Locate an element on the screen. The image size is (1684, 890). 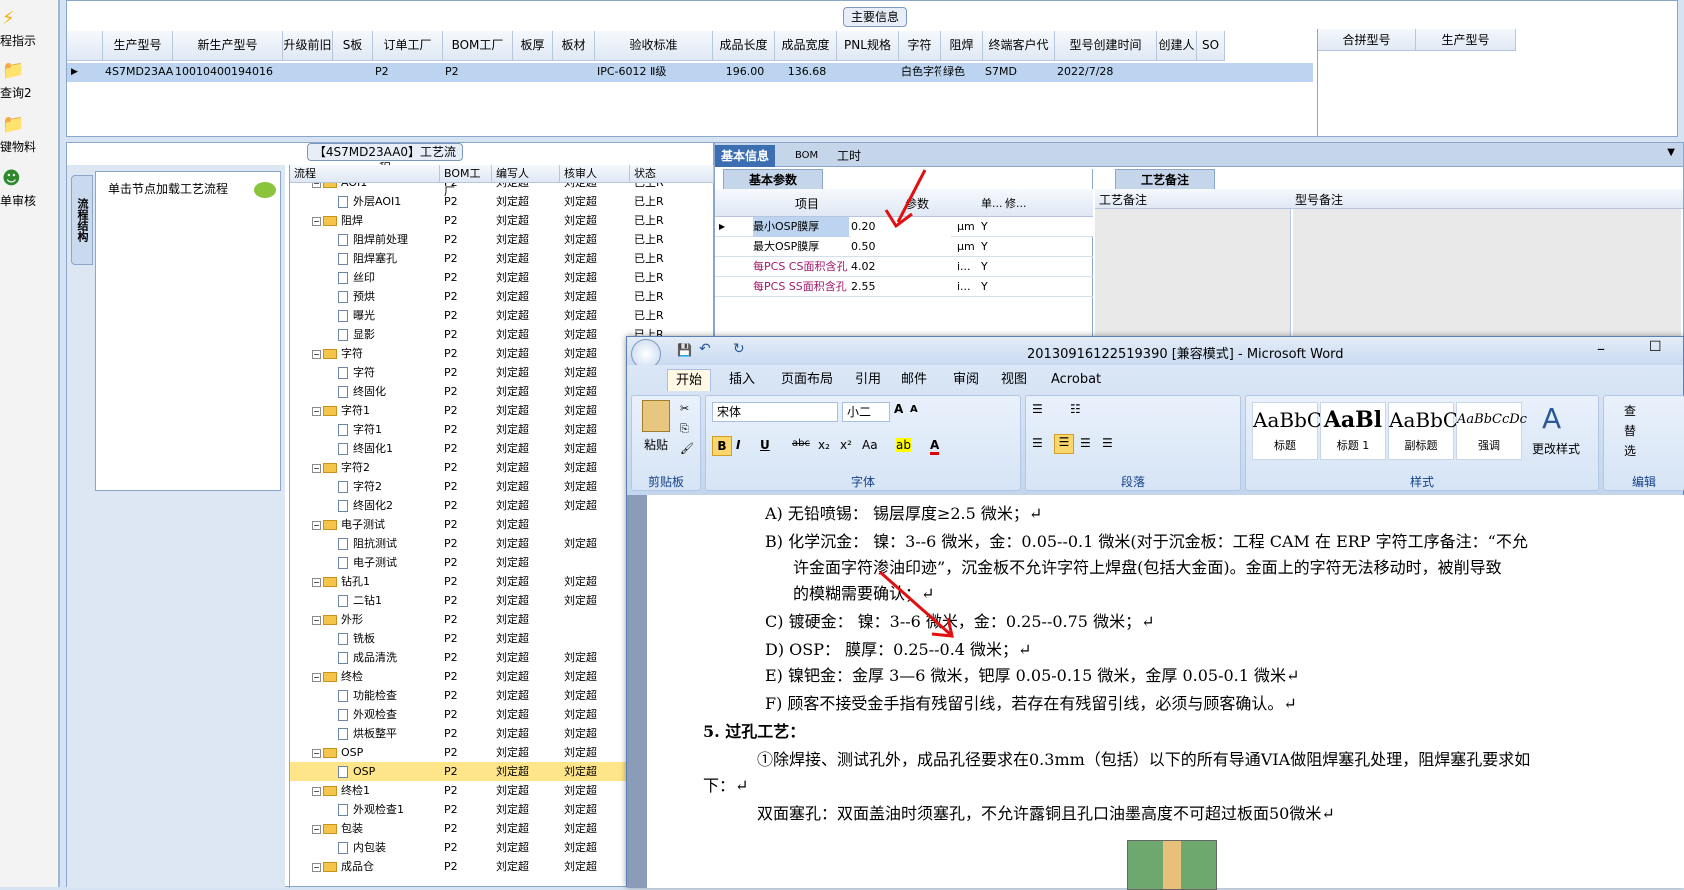
remark-col-process: 工艺备注 is located at coordinates (1123, 199).